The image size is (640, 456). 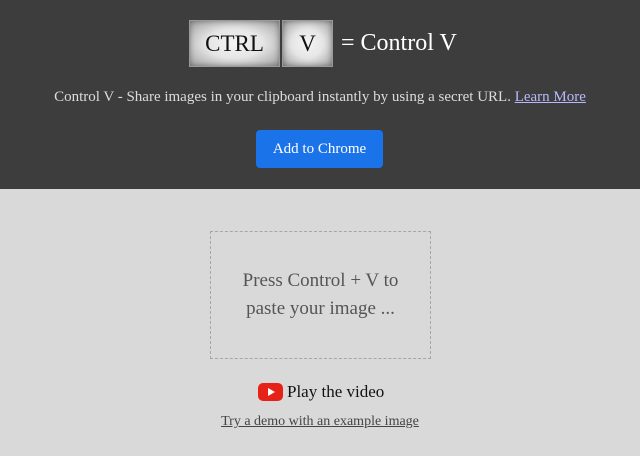 What do you see at coordinates (320, 422) in the screenshot?
I see `demo-link: Try a demo with an example image` at bounding box center [320, 422].